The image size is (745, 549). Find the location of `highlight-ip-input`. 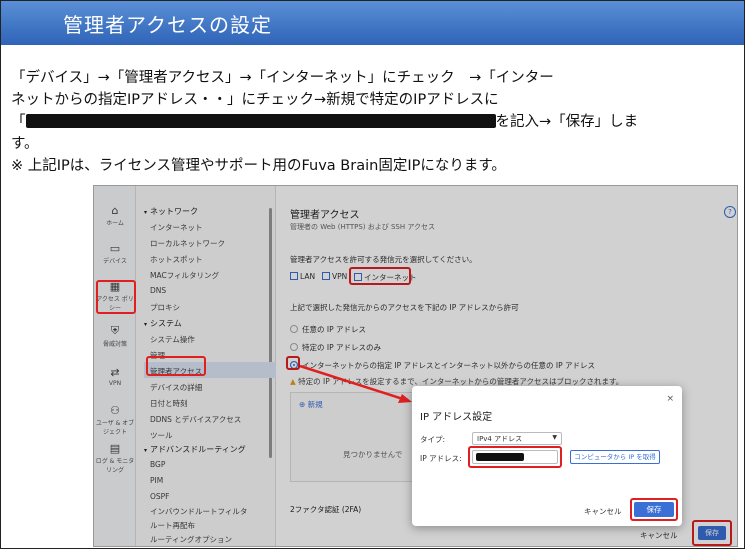

highlight-ip-input is located at coordinates (515, 457).